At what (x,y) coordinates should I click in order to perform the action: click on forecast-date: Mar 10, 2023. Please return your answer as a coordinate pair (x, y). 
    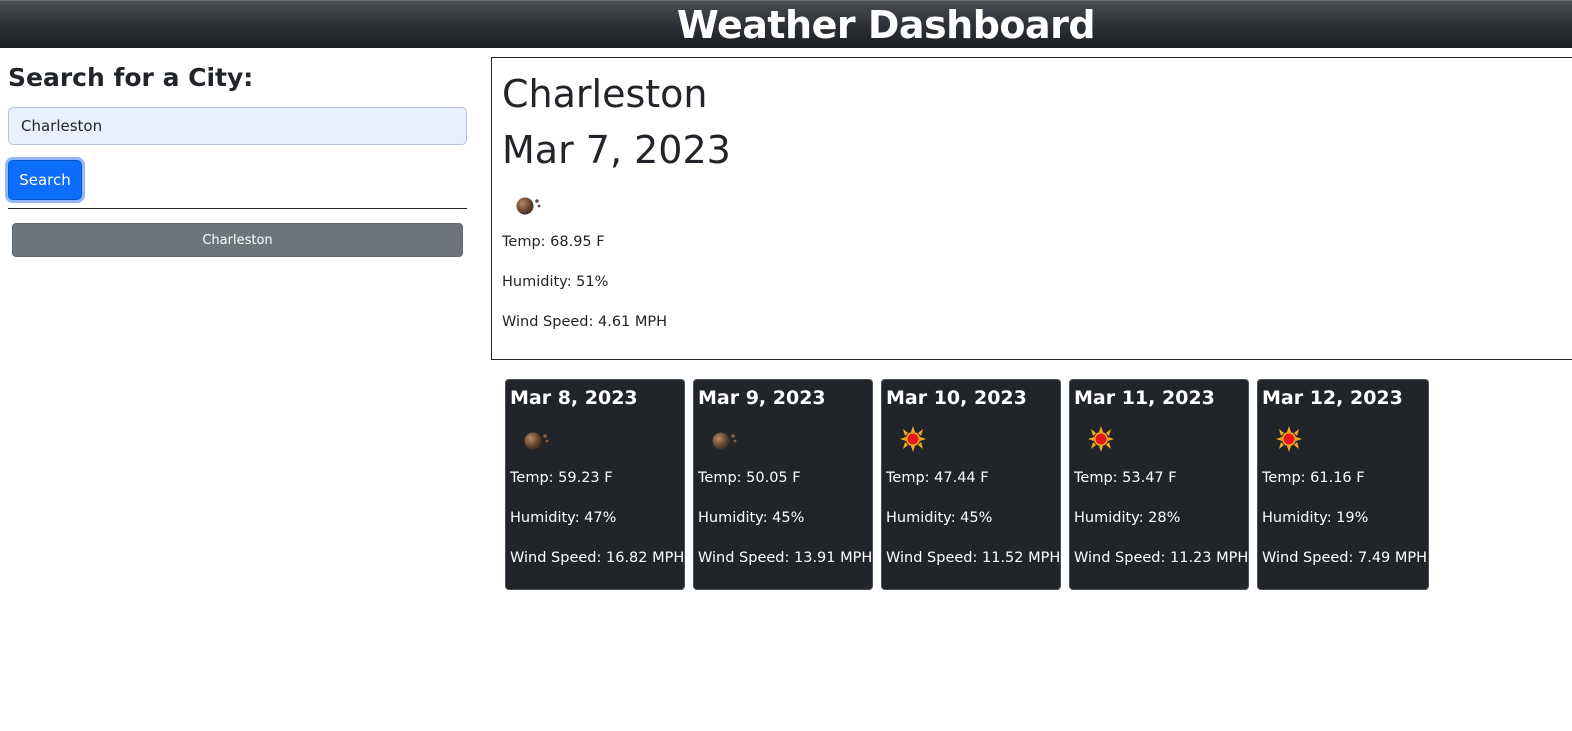
    Looking at the image, I should click on (956, 398).